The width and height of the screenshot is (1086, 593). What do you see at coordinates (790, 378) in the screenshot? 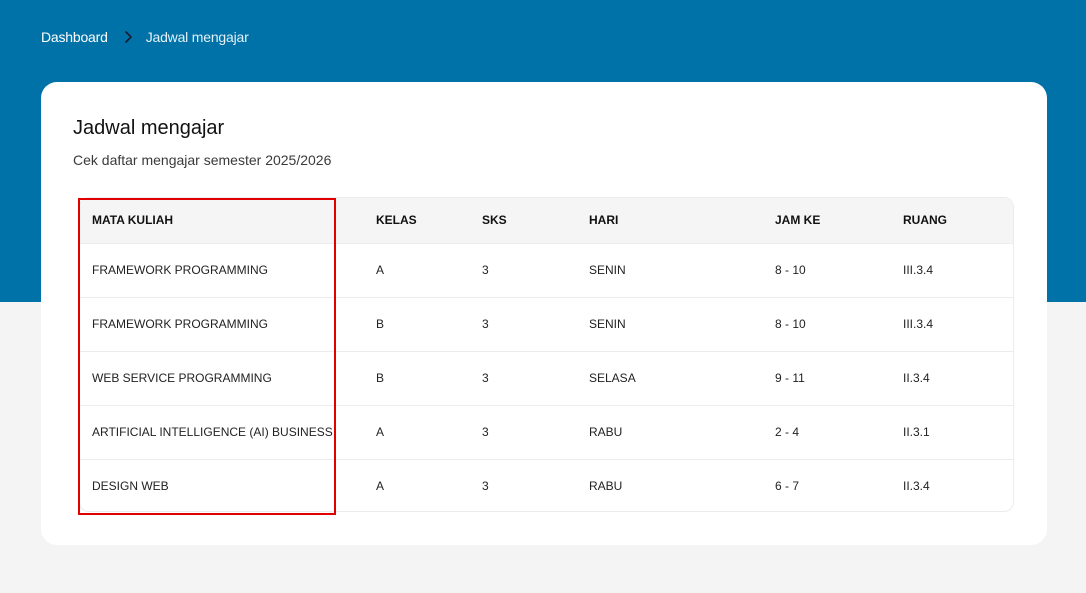
I see `cell-jam-ke: 9 - 11` at bounding box center [790, 378].